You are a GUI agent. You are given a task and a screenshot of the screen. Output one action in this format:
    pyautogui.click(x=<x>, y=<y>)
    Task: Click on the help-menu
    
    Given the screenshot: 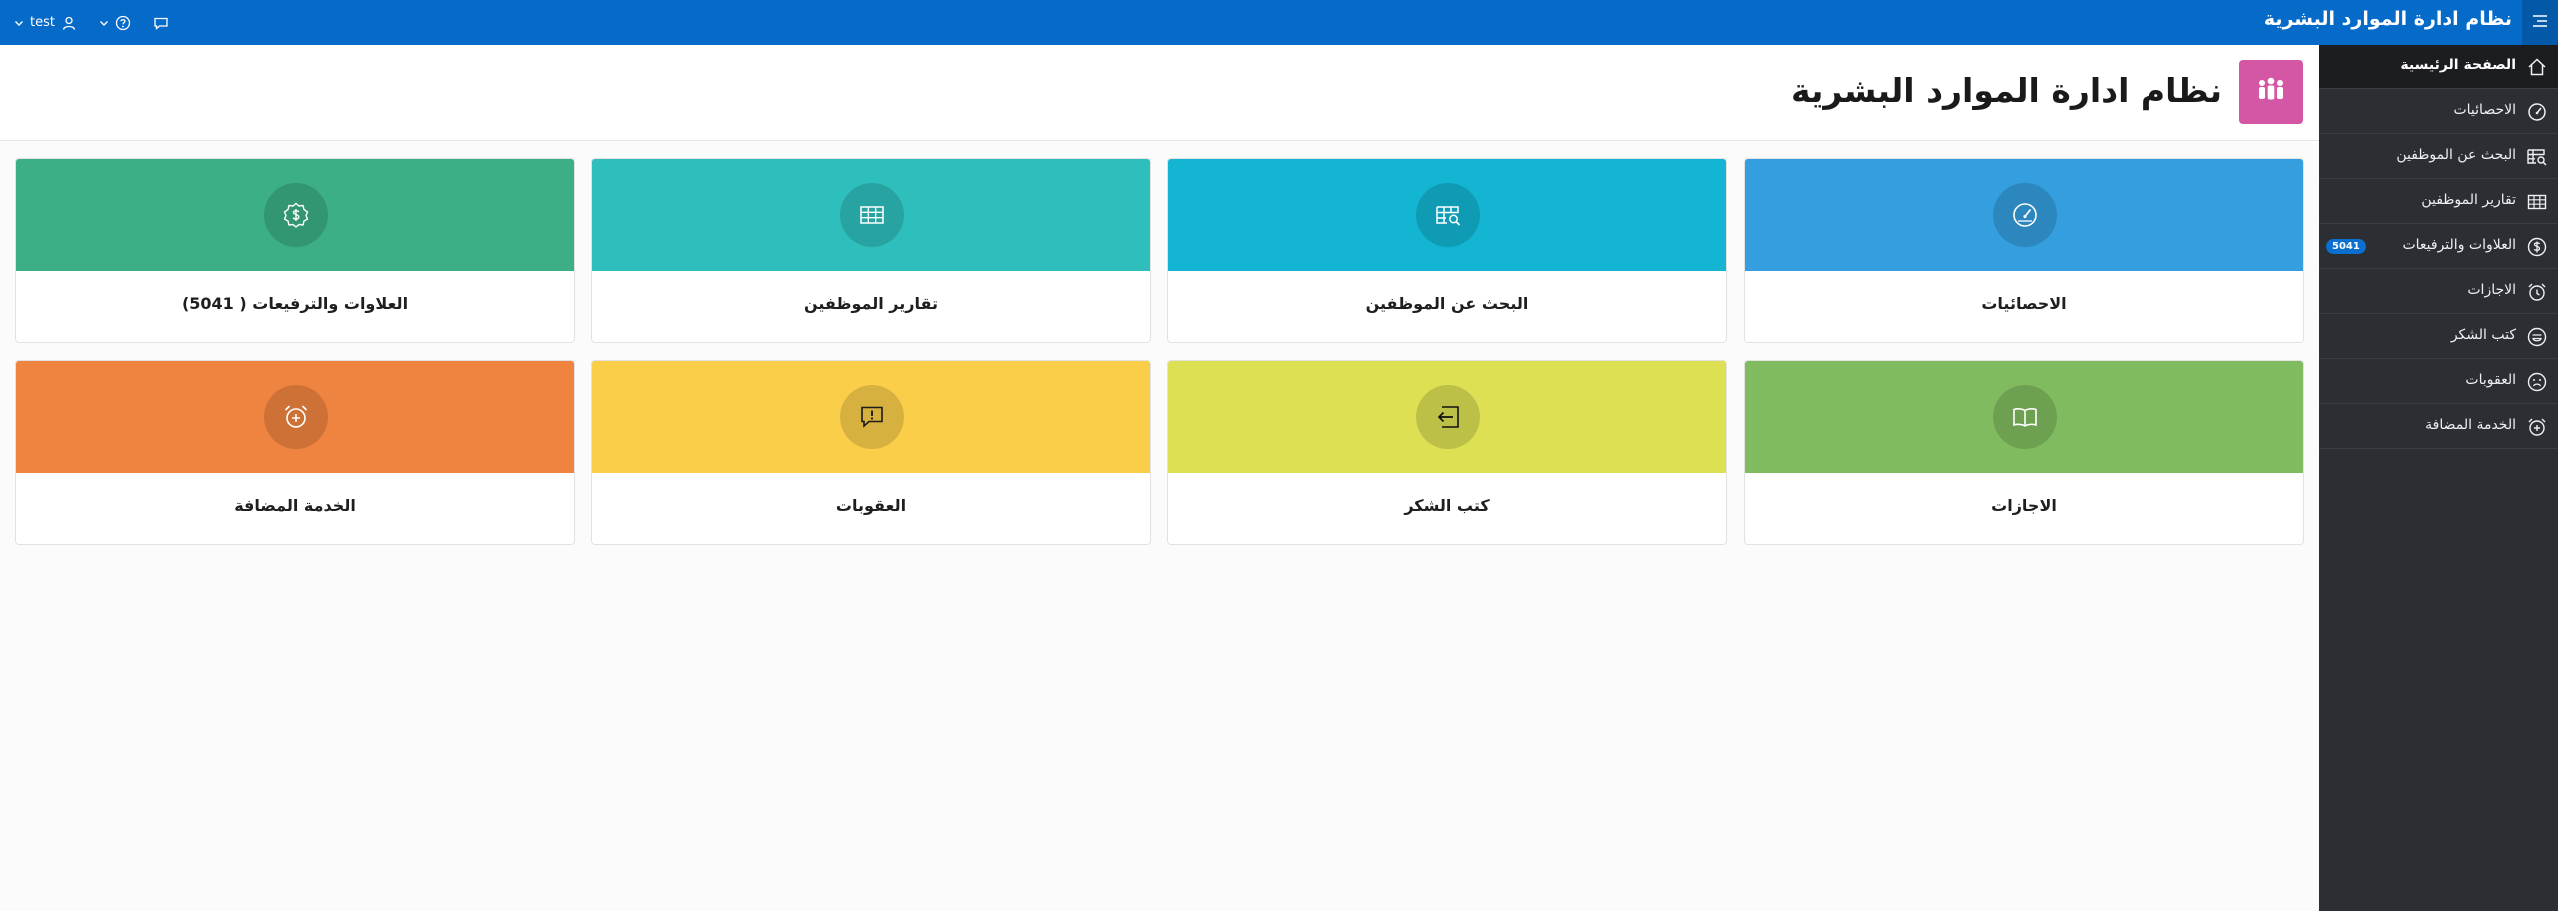 What is the action you would take?
    pyautogui.click(x=115, y=23)
    